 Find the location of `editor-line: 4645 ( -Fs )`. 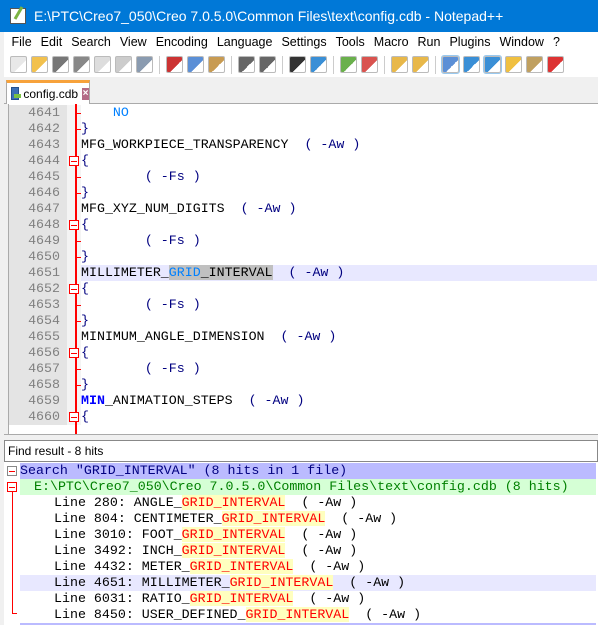

editor-line: 4645 ( -Fs ) is located at coordinates (303, 177).